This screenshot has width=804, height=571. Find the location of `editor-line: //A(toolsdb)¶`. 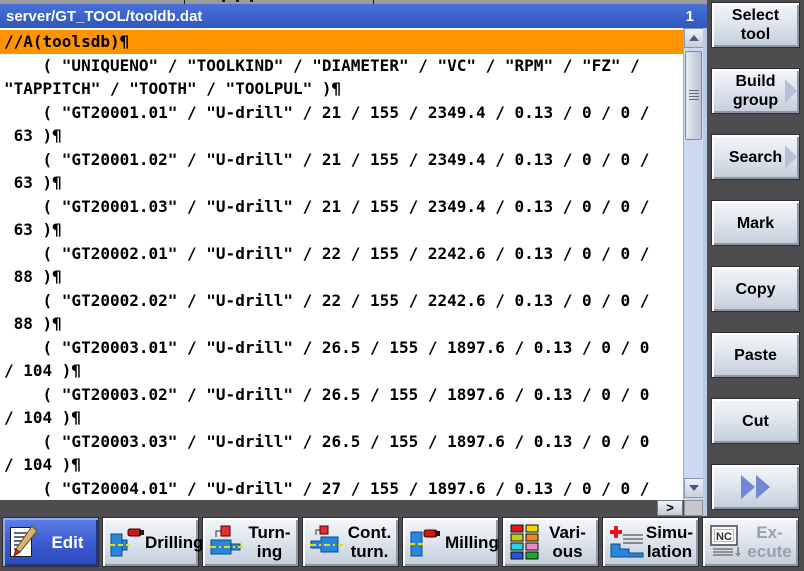

editor-line: //A(toolsdb)¶ is located at coordinates (341, 42).